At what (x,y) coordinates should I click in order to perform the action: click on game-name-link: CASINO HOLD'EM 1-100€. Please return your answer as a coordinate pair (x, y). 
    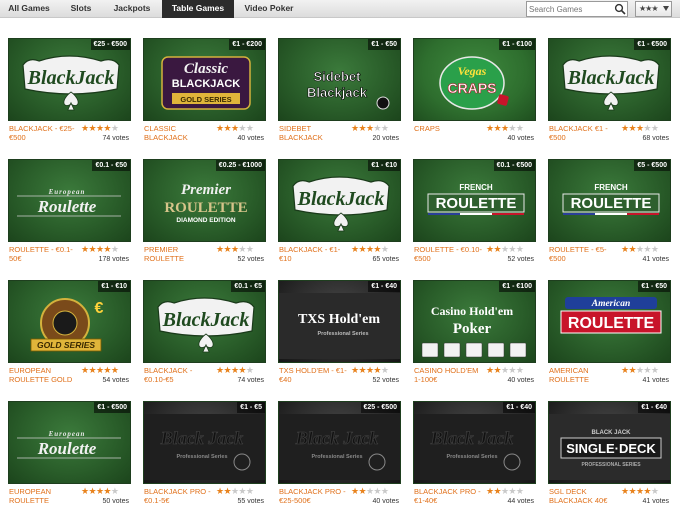
    Looking at the image, I should click on (449, 375).